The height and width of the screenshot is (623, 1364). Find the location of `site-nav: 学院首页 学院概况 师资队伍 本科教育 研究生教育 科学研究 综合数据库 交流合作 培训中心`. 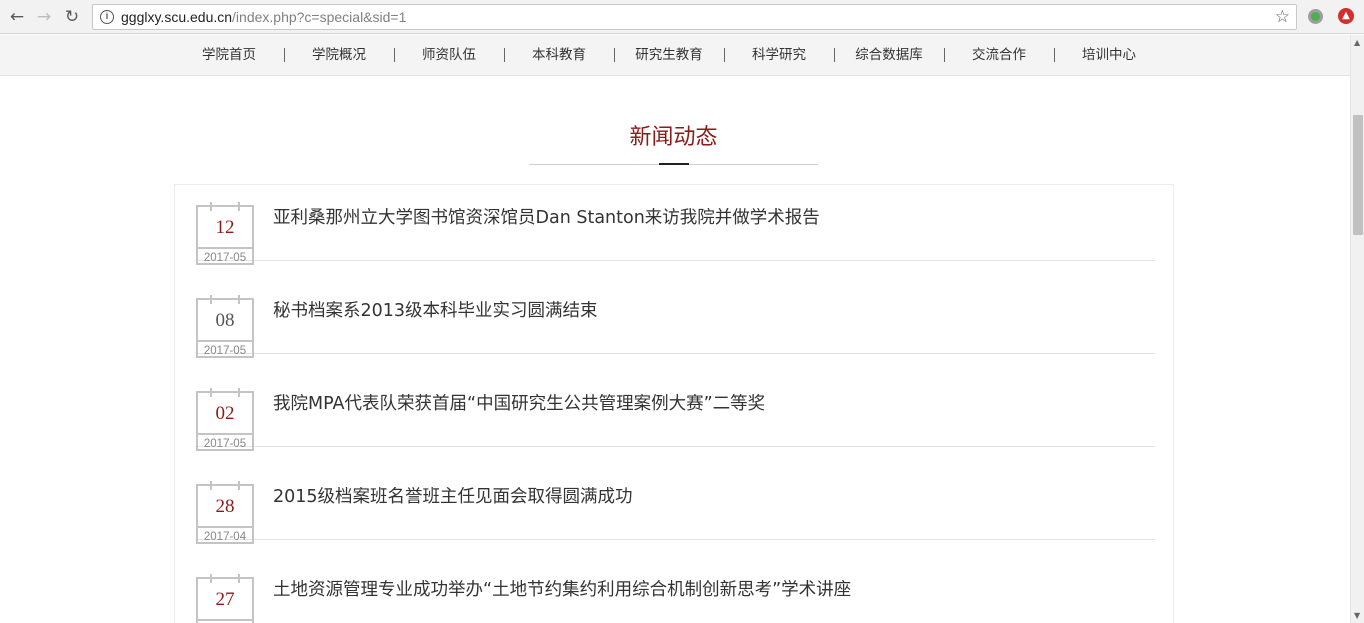

site-nav: 学院首页 学院概况 师资队伍 本科教育 研究生教育 科学研究 综合数据库 交流合作 培训中心 is located at coordinates (675, 55).